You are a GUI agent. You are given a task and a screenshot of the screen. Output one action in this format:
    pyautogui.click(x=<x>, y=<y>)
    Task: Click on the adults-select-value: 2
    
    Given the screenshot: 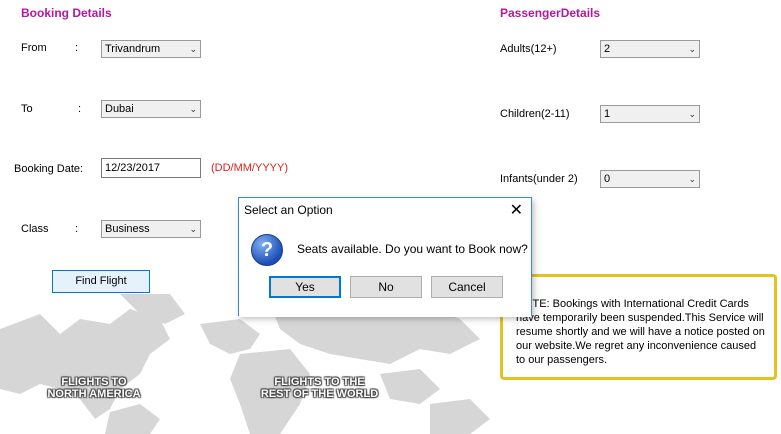 What is the action you would take?
    pyautogui.click(x=607, y=49)
    